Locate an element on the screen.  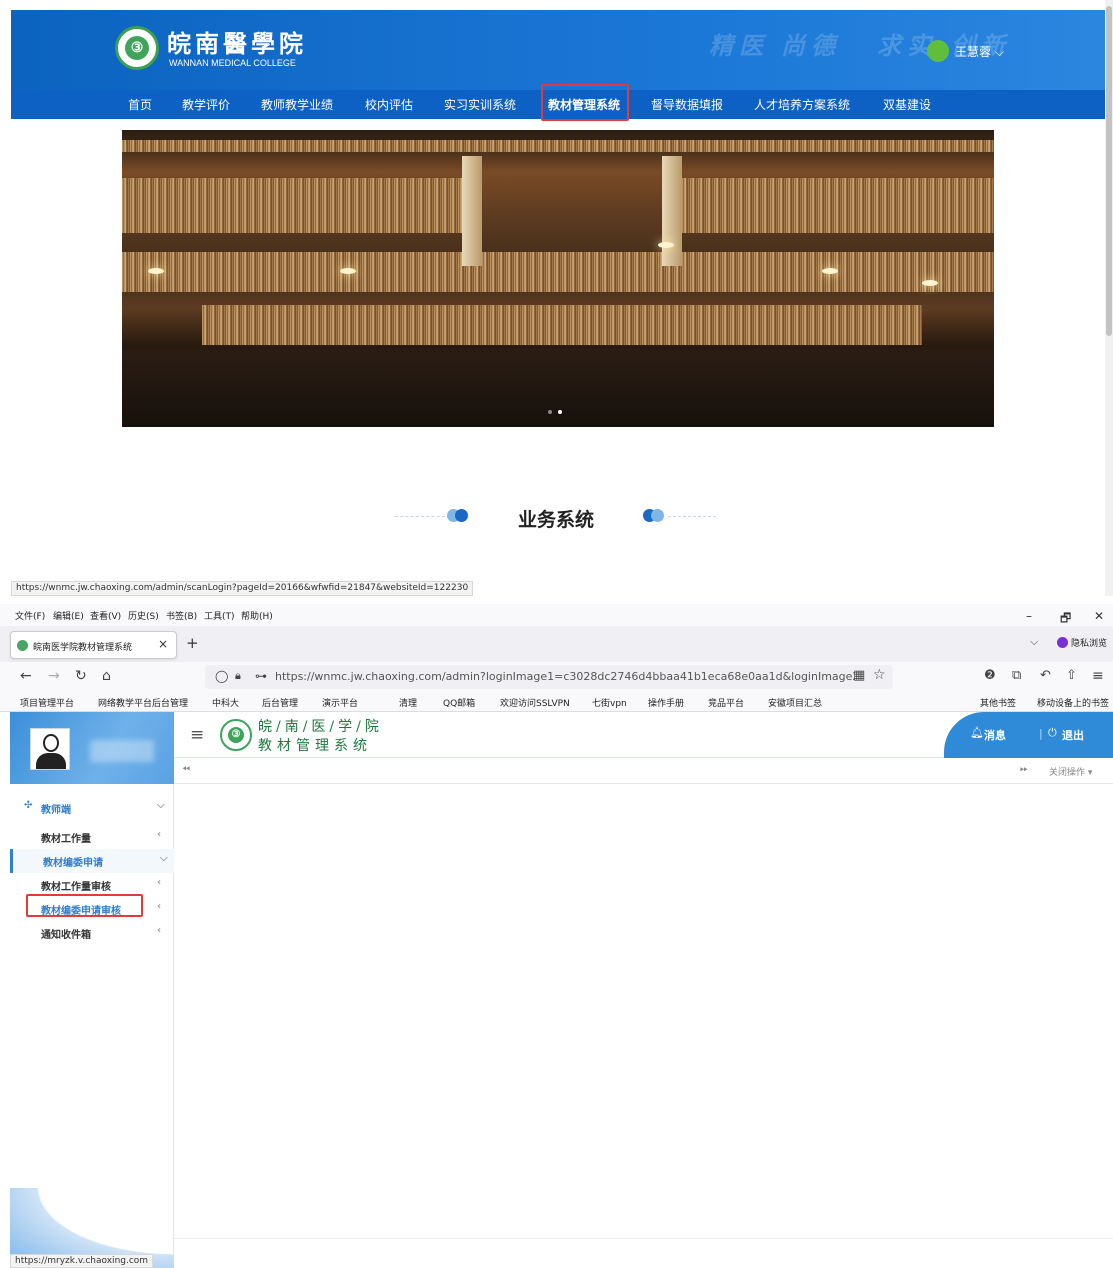
menu-edit: 编辑(E) is located at coordinates (68, 615).